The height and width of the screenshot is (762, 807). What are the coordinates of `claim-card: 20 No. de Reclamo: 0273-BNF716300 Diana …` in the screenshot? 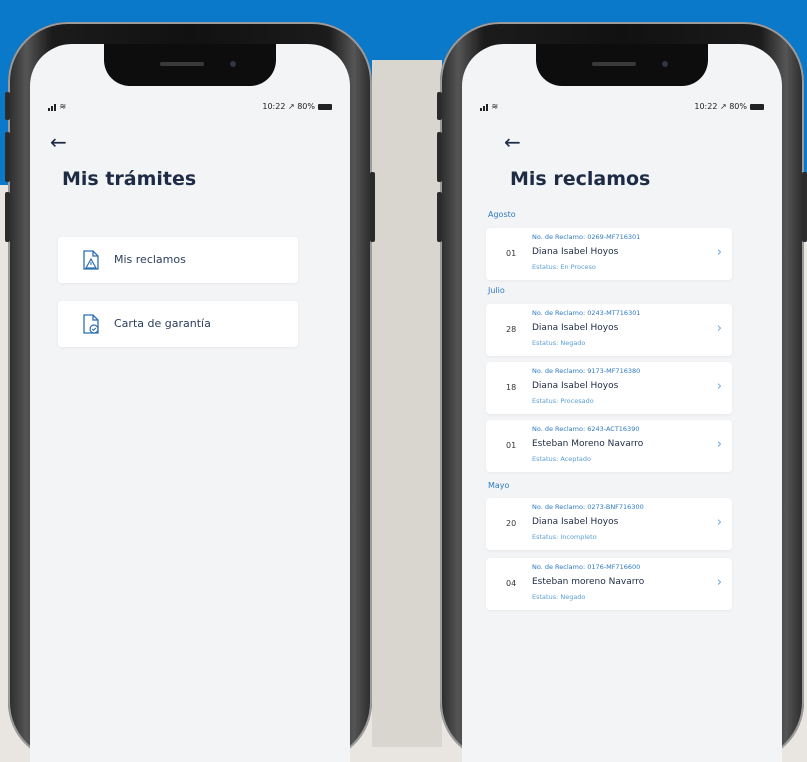 It's located at (609, 524).